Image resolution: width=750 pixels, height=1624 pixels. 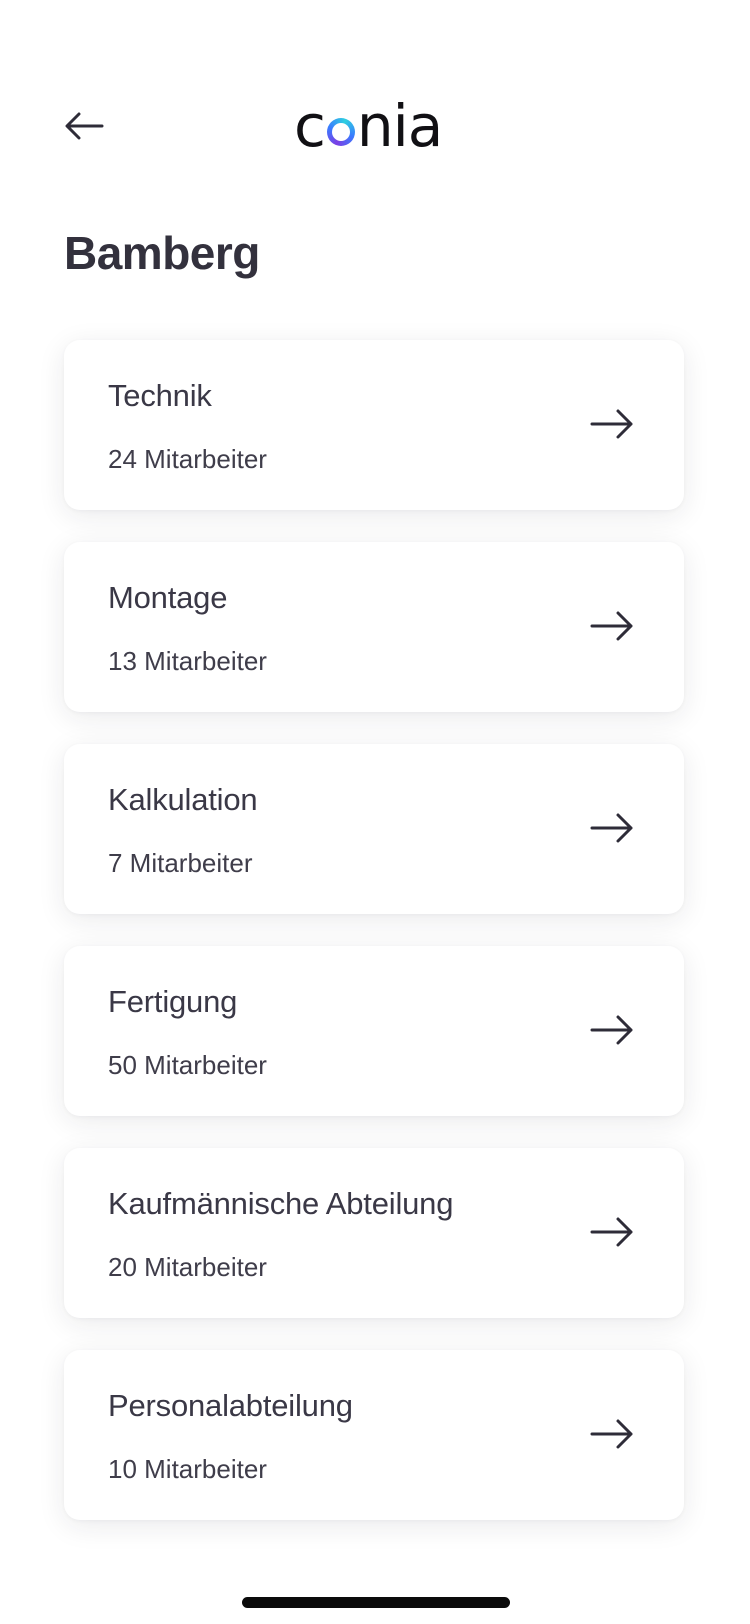 I want to click on department-card-montage: Montage 13 Mitarbeiter, so click(x=374, y=627).